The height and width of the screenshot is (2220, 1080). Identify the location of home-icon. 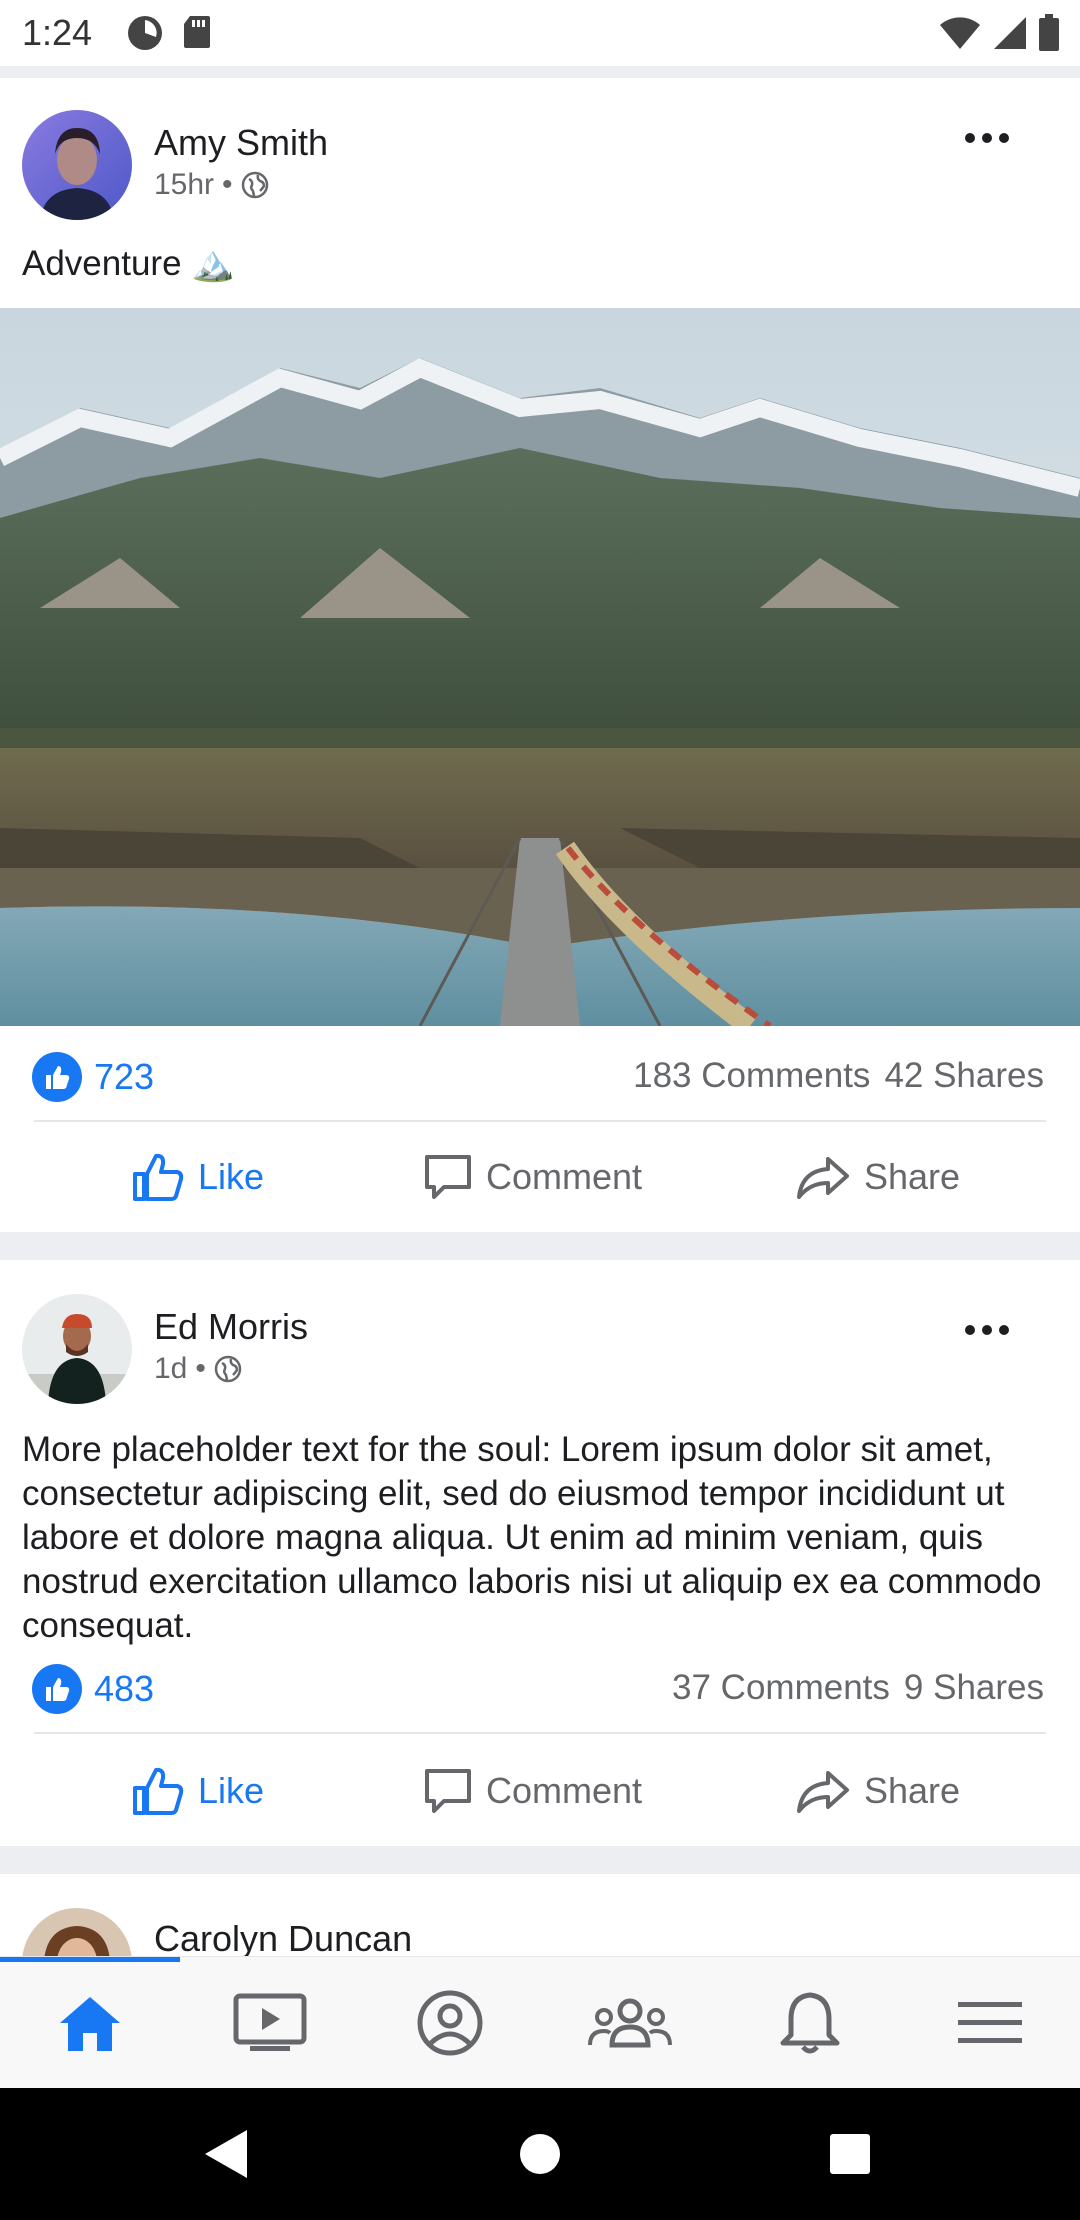
(90, 2024).